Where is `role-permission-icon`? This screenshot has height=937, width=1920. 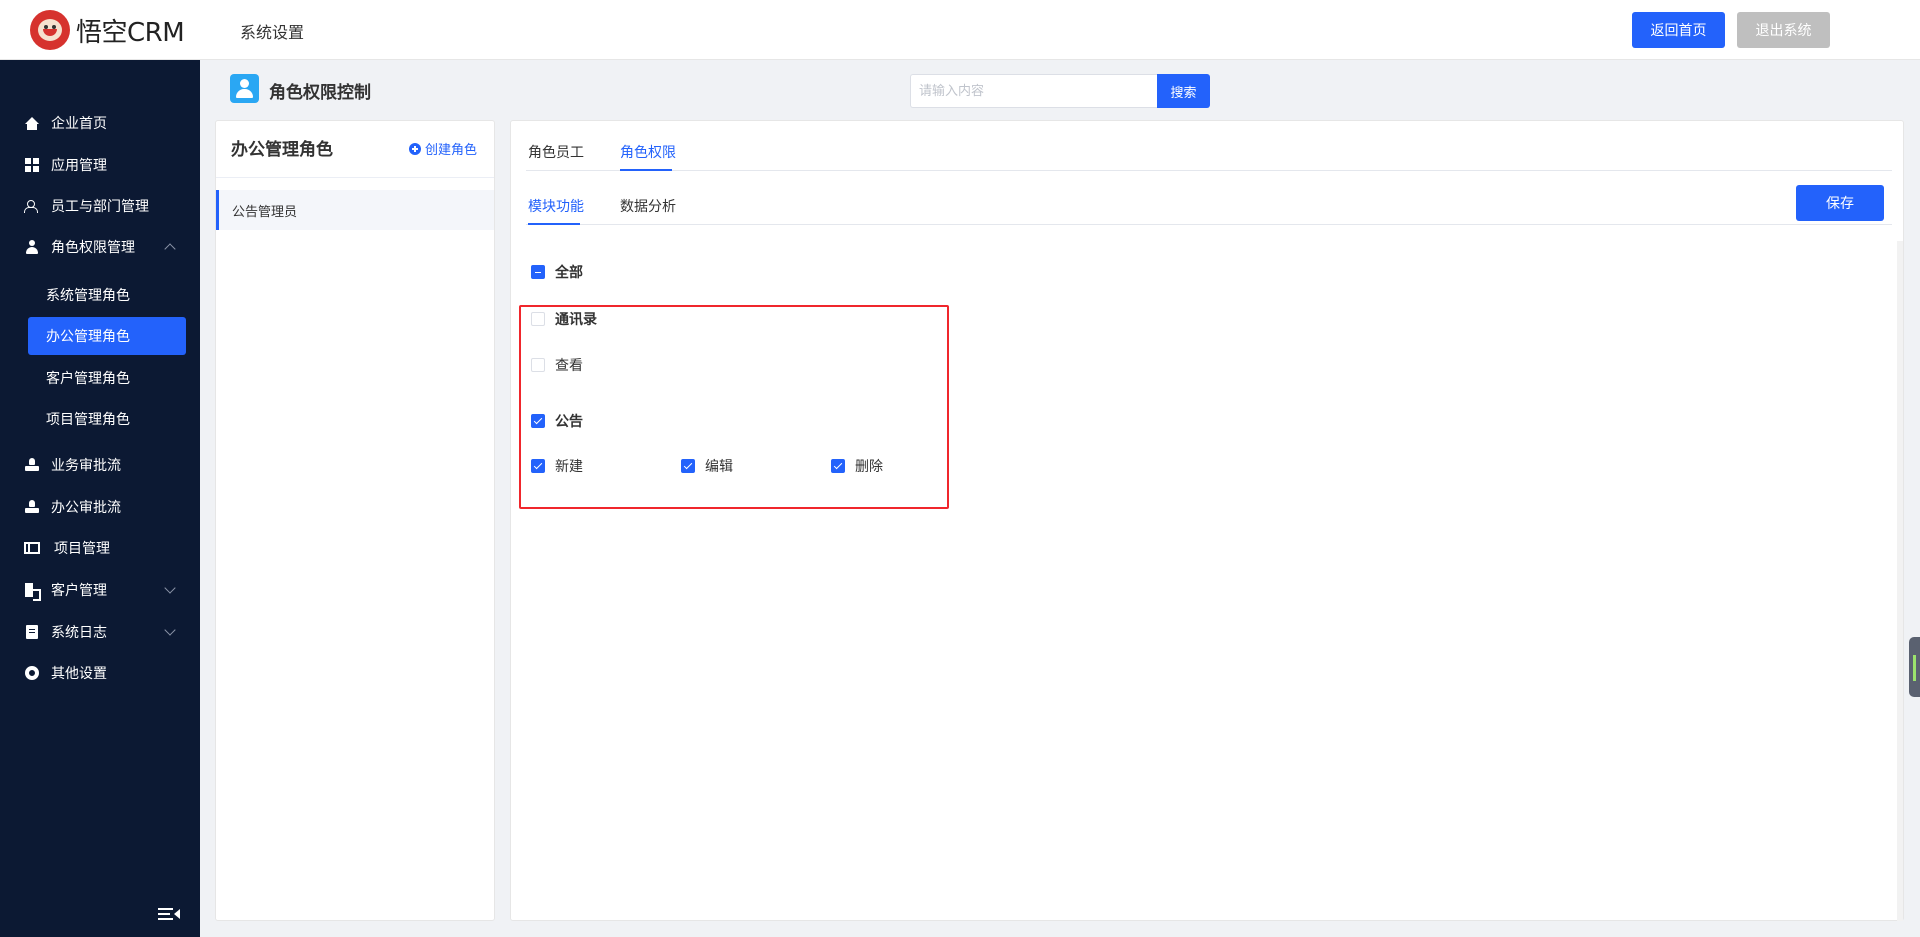
role-permission-icon is located at coordinates (244, 88).